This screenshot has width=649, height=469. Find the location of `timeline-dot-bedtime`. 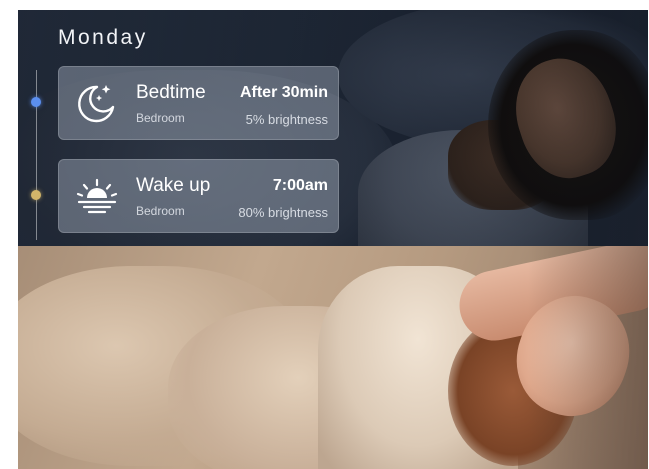

timeline-dot-bedtime is located at coordinates (36, 102).